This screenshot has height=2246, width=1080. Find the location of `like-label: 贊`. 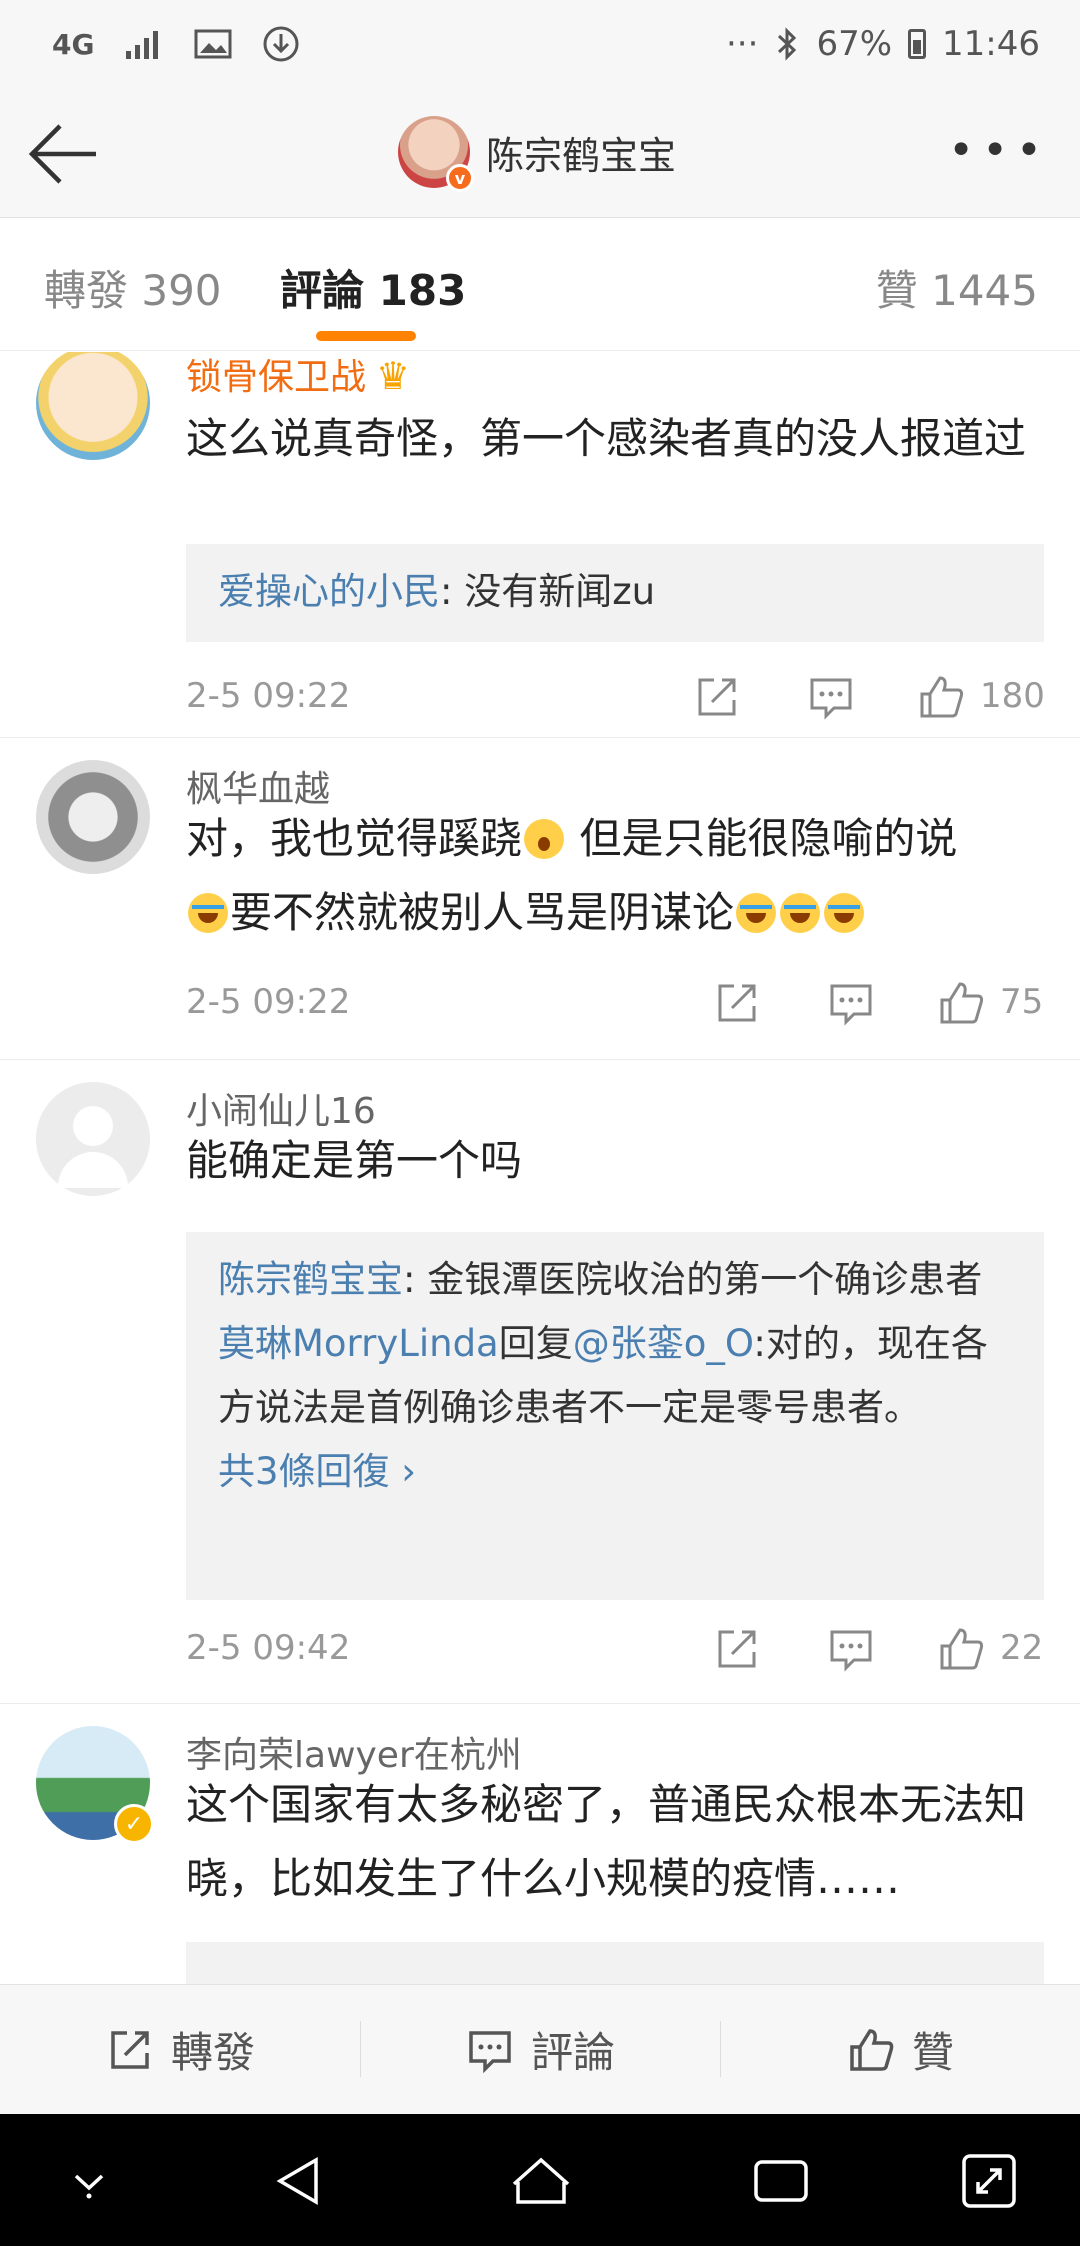

like-label: 贊 is located at coordinates (932, 2052).